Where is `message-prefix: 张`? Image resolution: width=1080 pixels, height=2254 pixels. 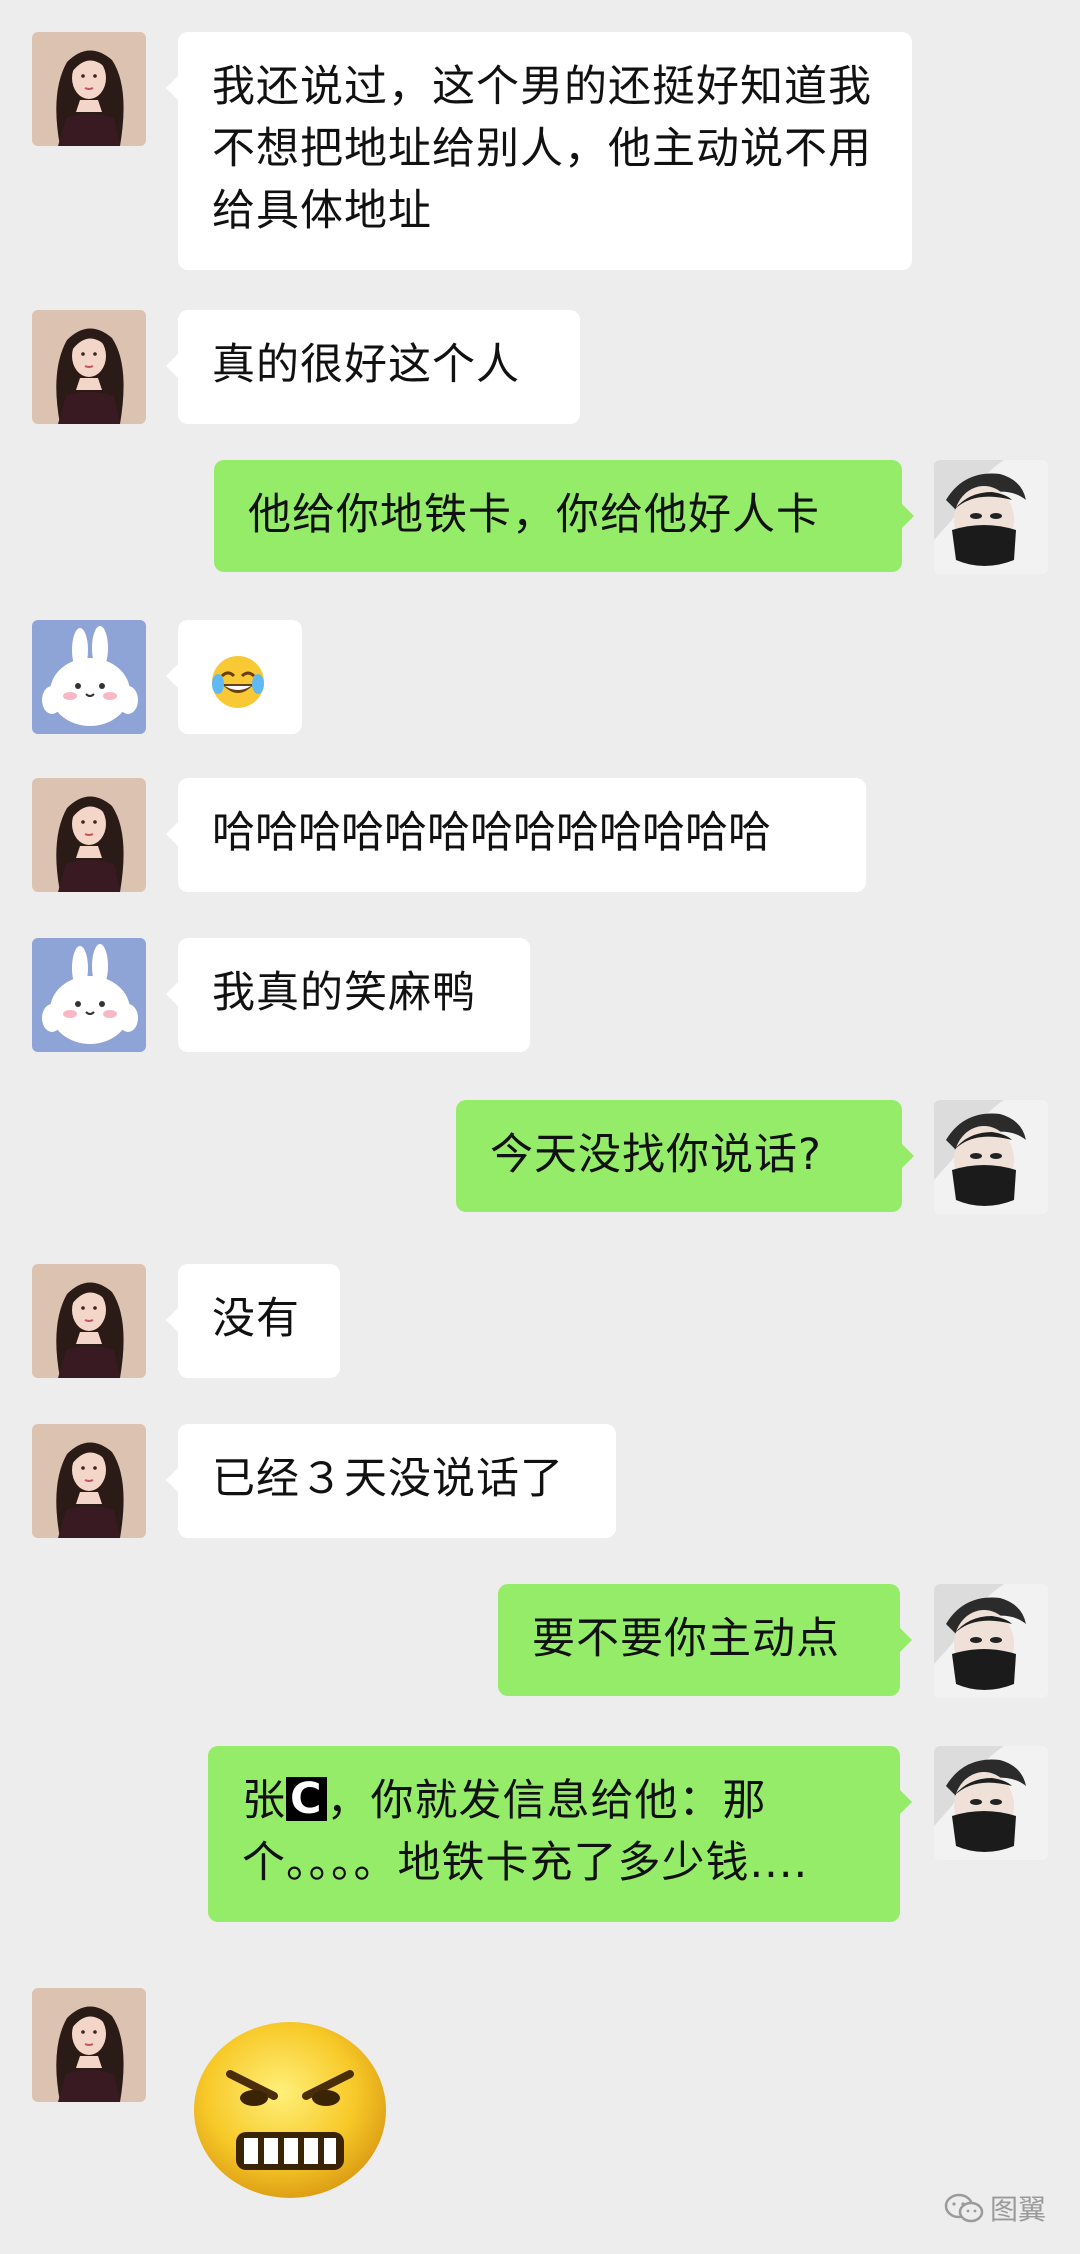
message-prefix: 张 is located at coordinates (264, 1801).